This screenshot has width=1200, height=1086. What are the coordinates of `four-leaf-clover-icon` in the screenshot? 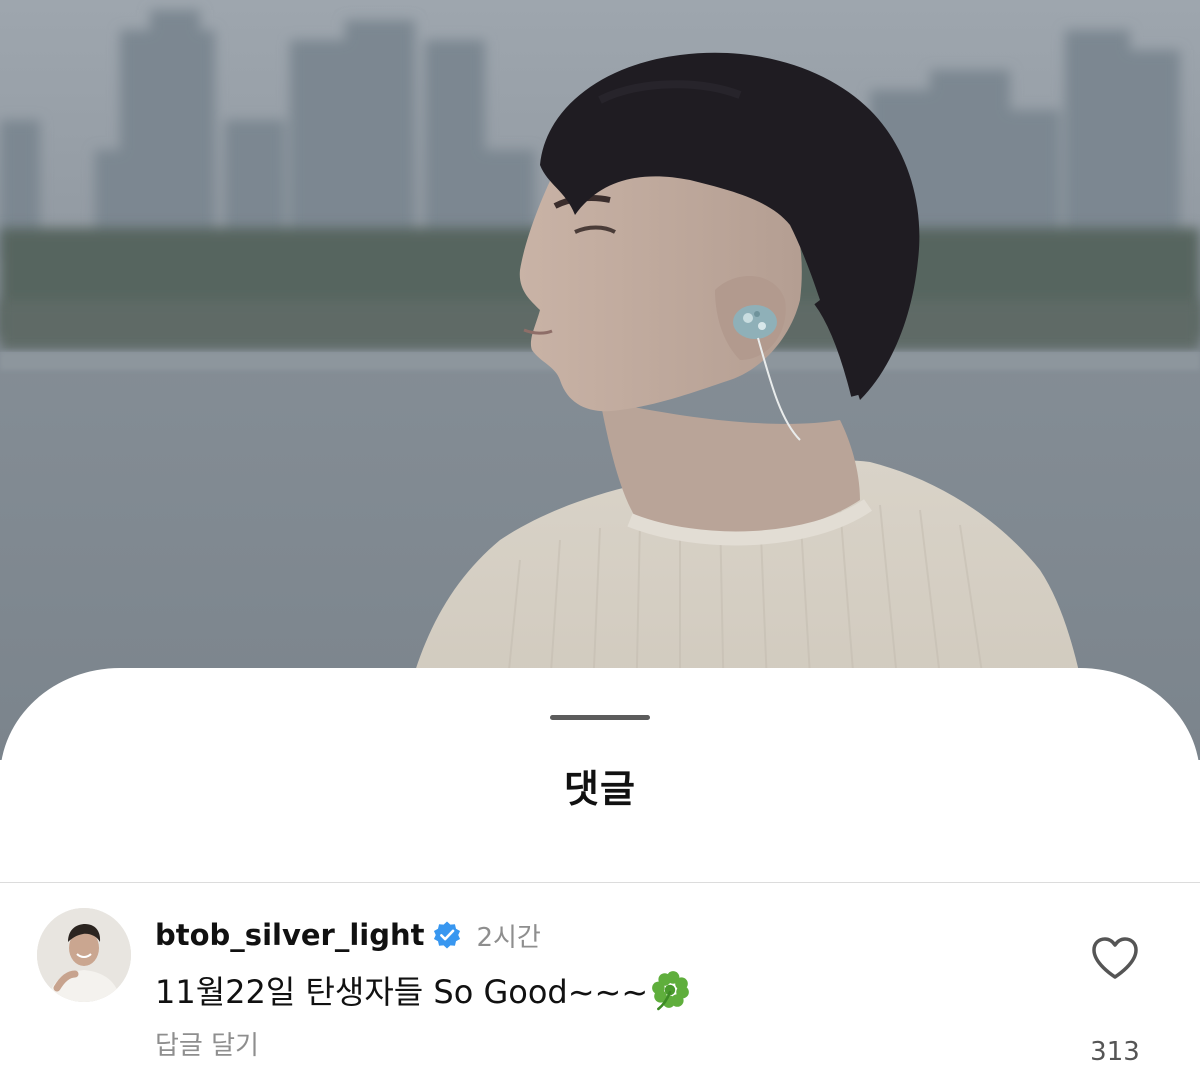 It's located at (671, 991).